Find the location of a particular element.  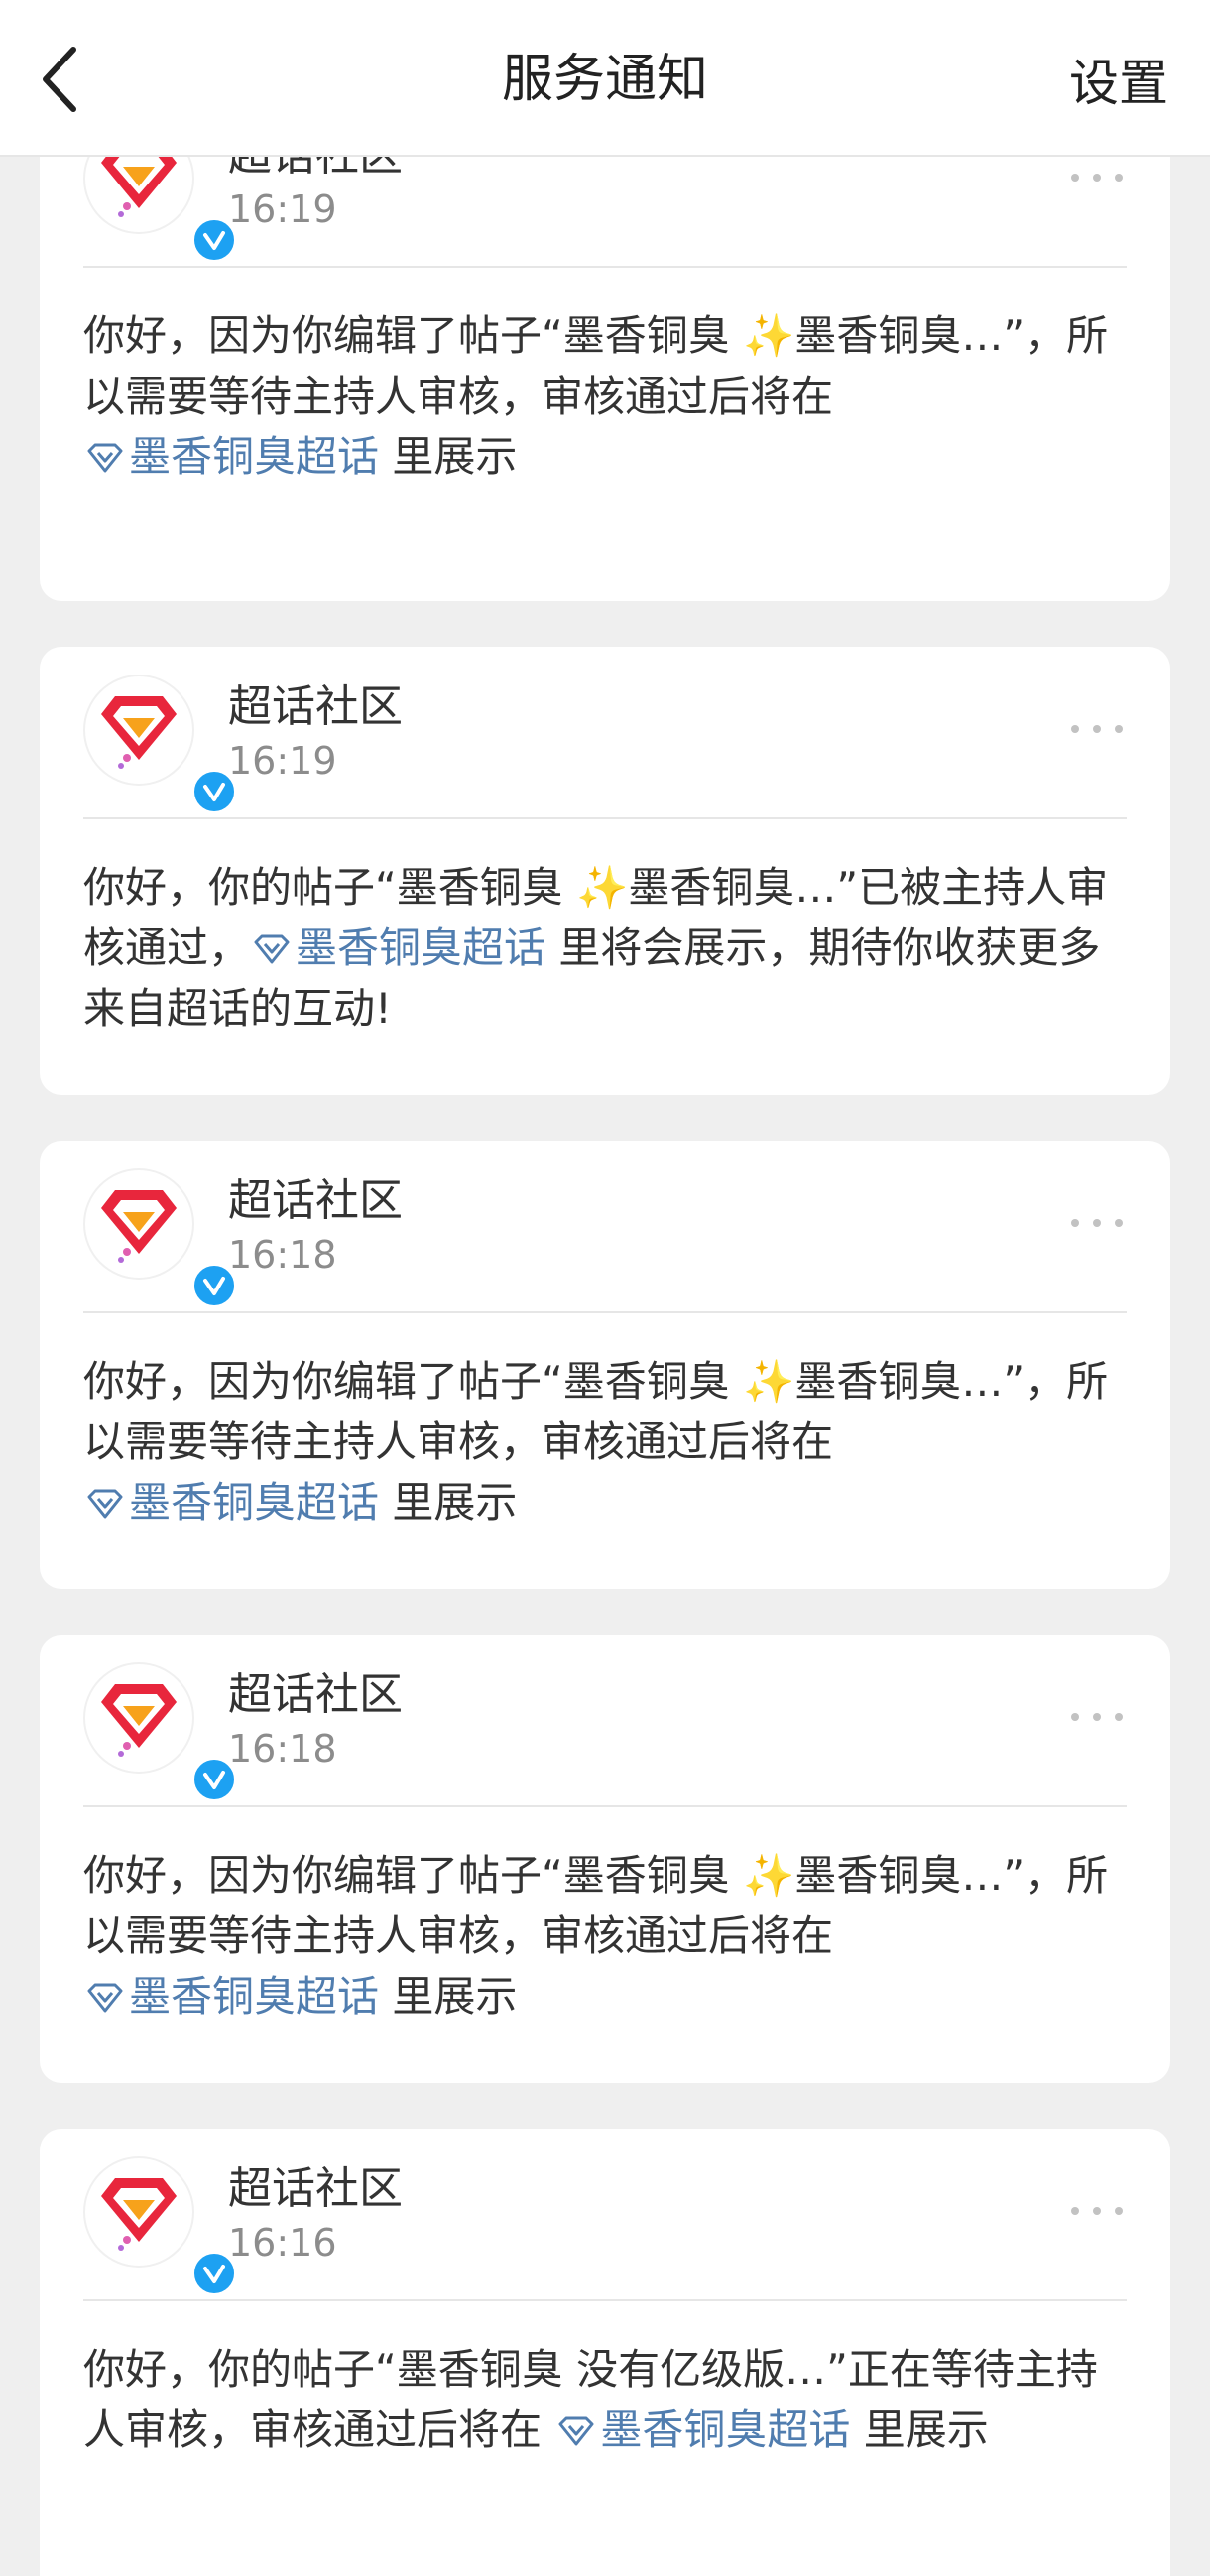

card-header: 超话社区 16:19 is located at coordinates (605, 732).